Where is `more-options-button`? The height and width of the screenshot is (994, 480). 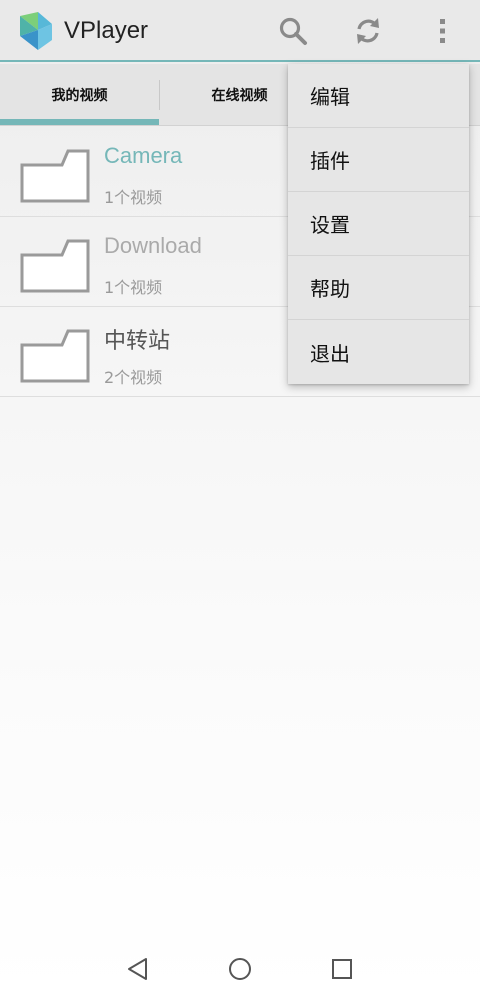 more-options-button is located at coordinates (442, 31).